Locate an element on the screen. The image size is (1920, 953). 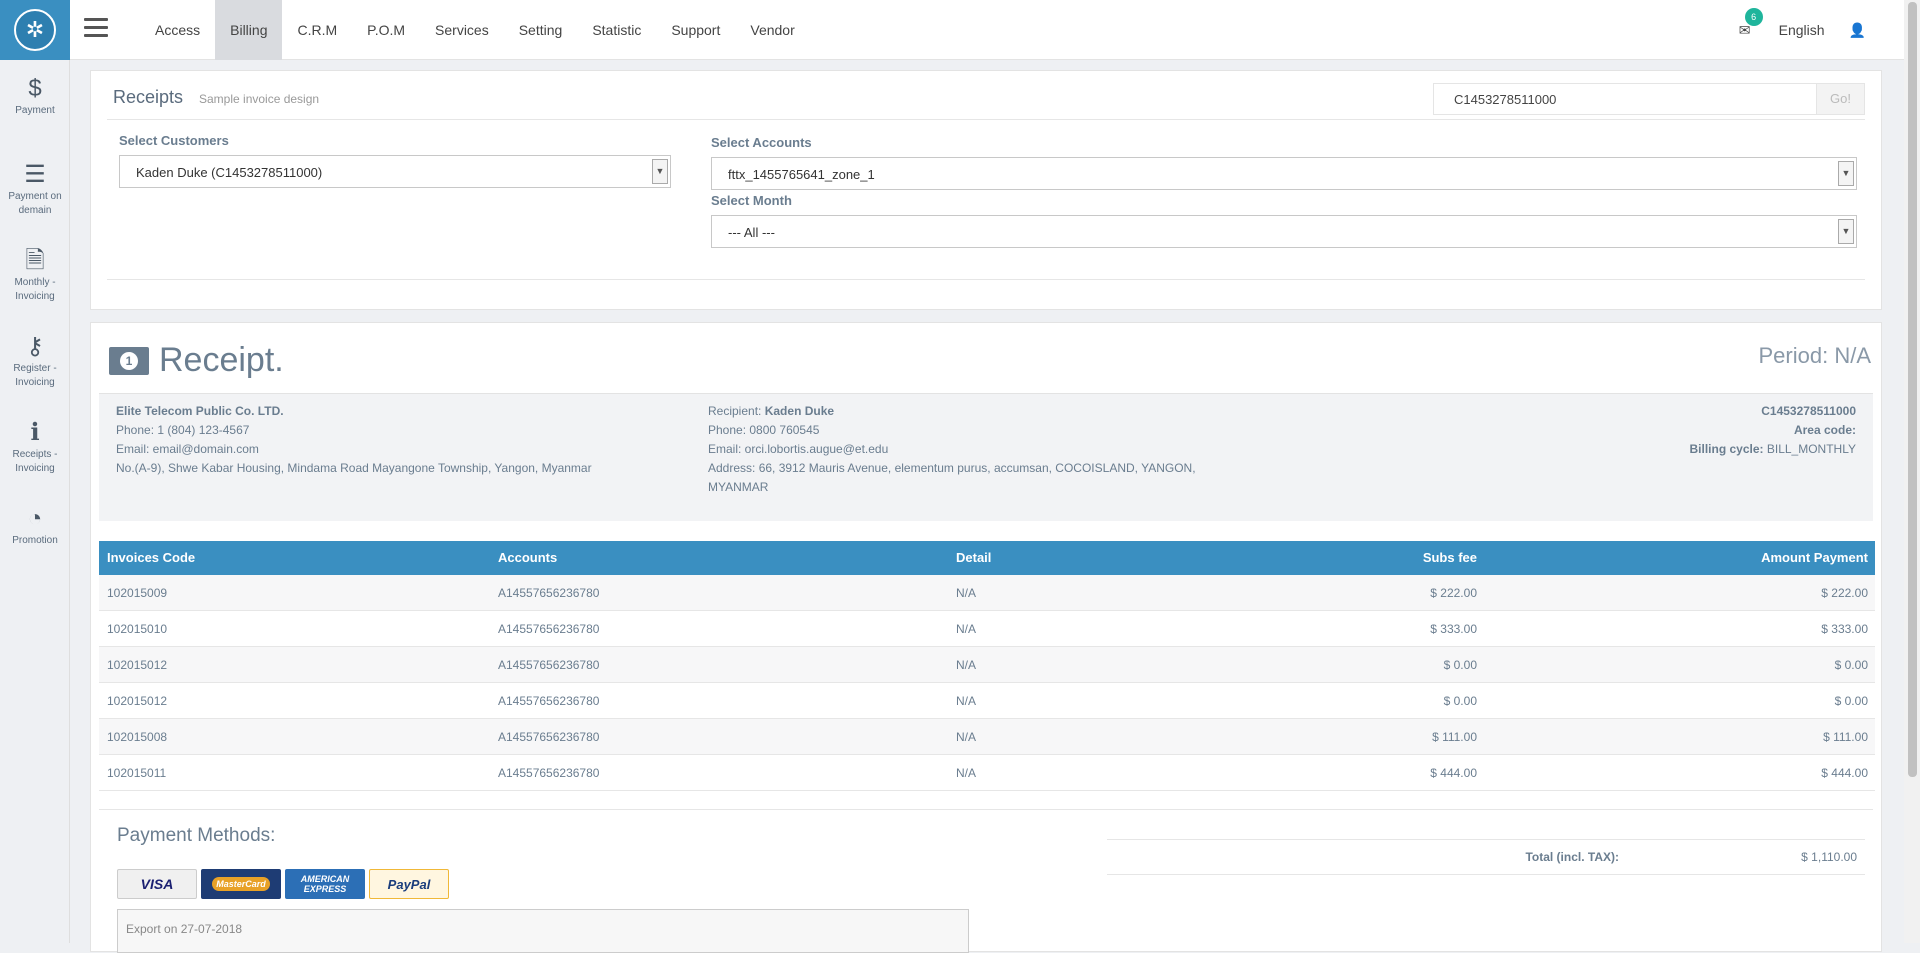
sidebar-item-monthly-invoicing: 🗎 Monthly - Invoicing is located at coordinates (35, 275).